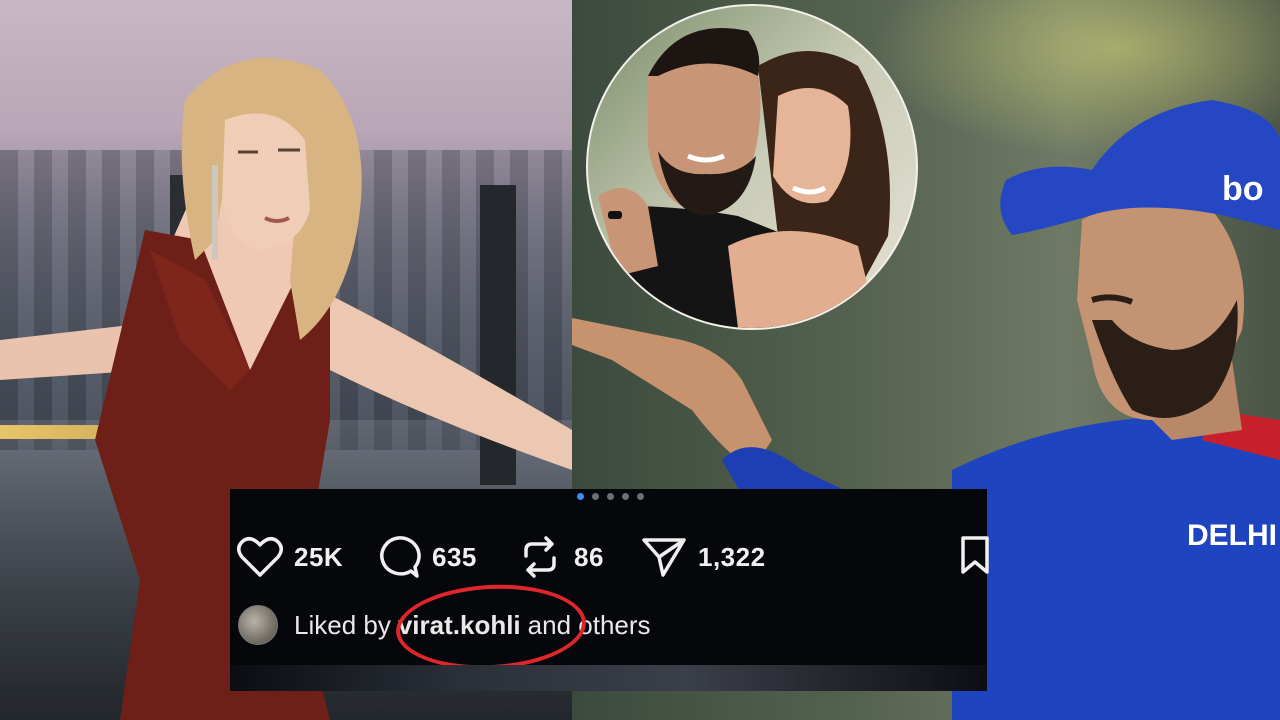 The height and width of the screenshot is (720, 1280). I want to click on repost-icon, so click(540, 557).